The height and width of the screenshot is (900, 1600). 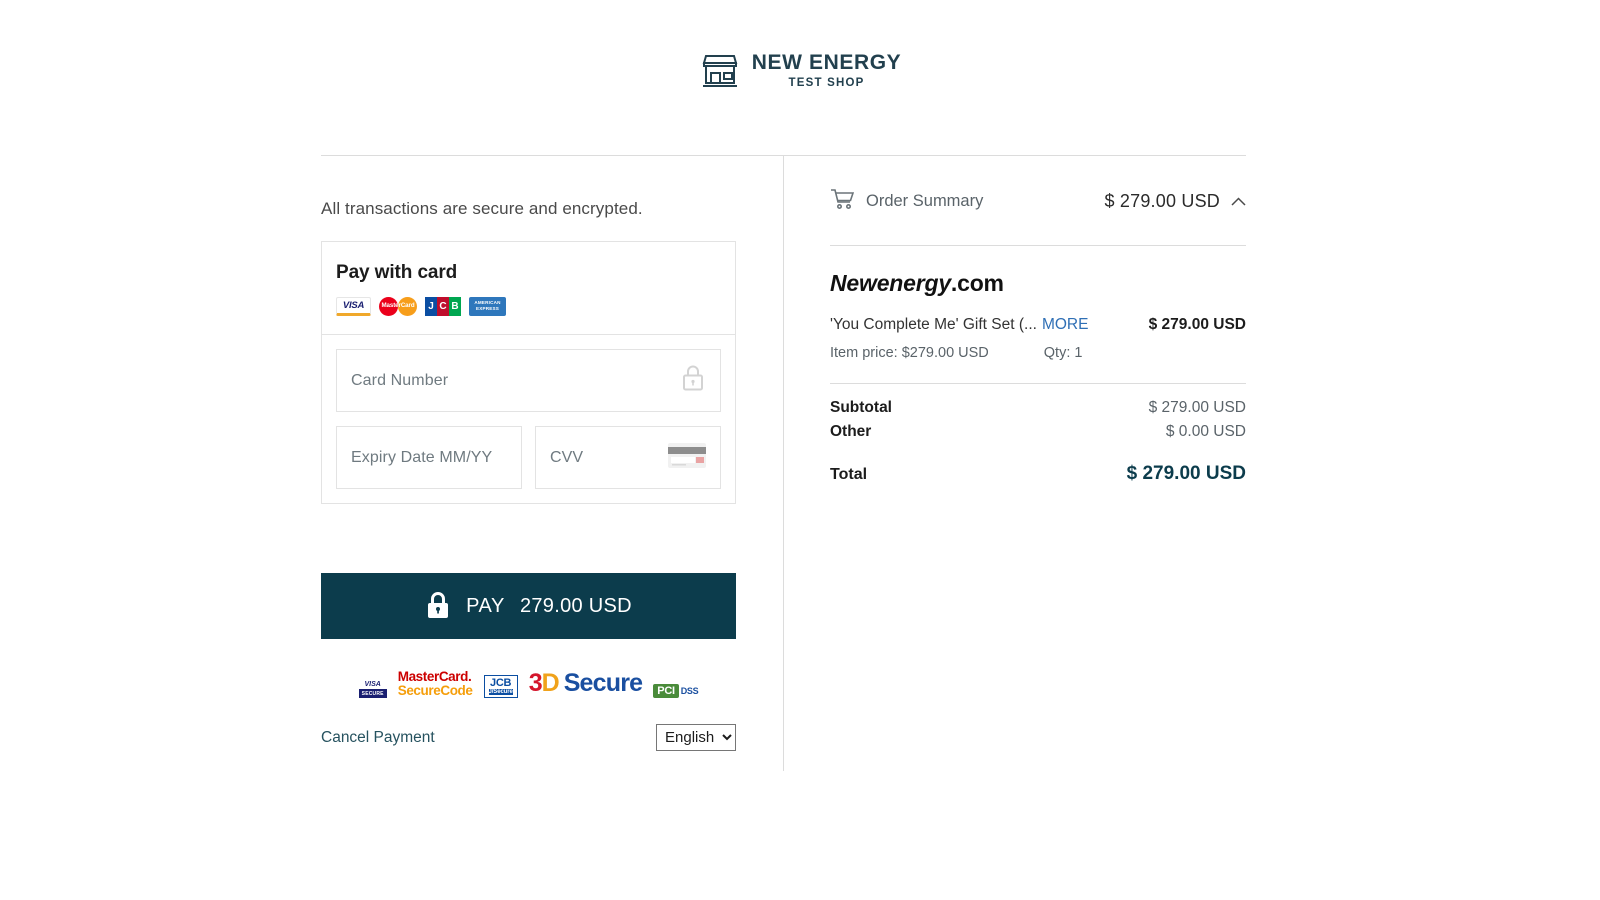 I want to click on order-summary-header: Order Summary $ 279.00 USD, so click(x=1038, y=201).